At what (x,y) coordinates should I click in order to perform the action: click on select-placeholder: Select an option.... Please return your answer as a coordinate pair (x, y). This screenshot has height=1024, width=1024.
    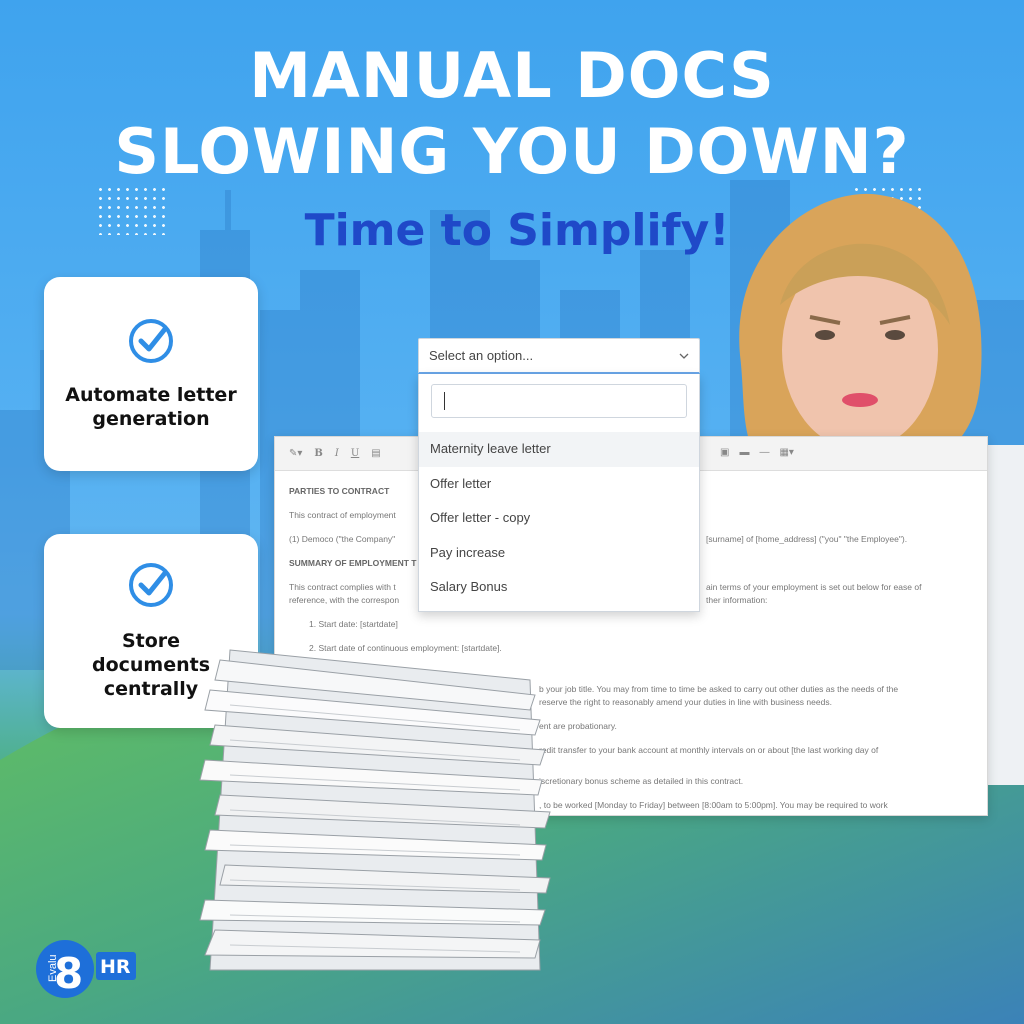
    Looking at the image, I should click on (481, 355).